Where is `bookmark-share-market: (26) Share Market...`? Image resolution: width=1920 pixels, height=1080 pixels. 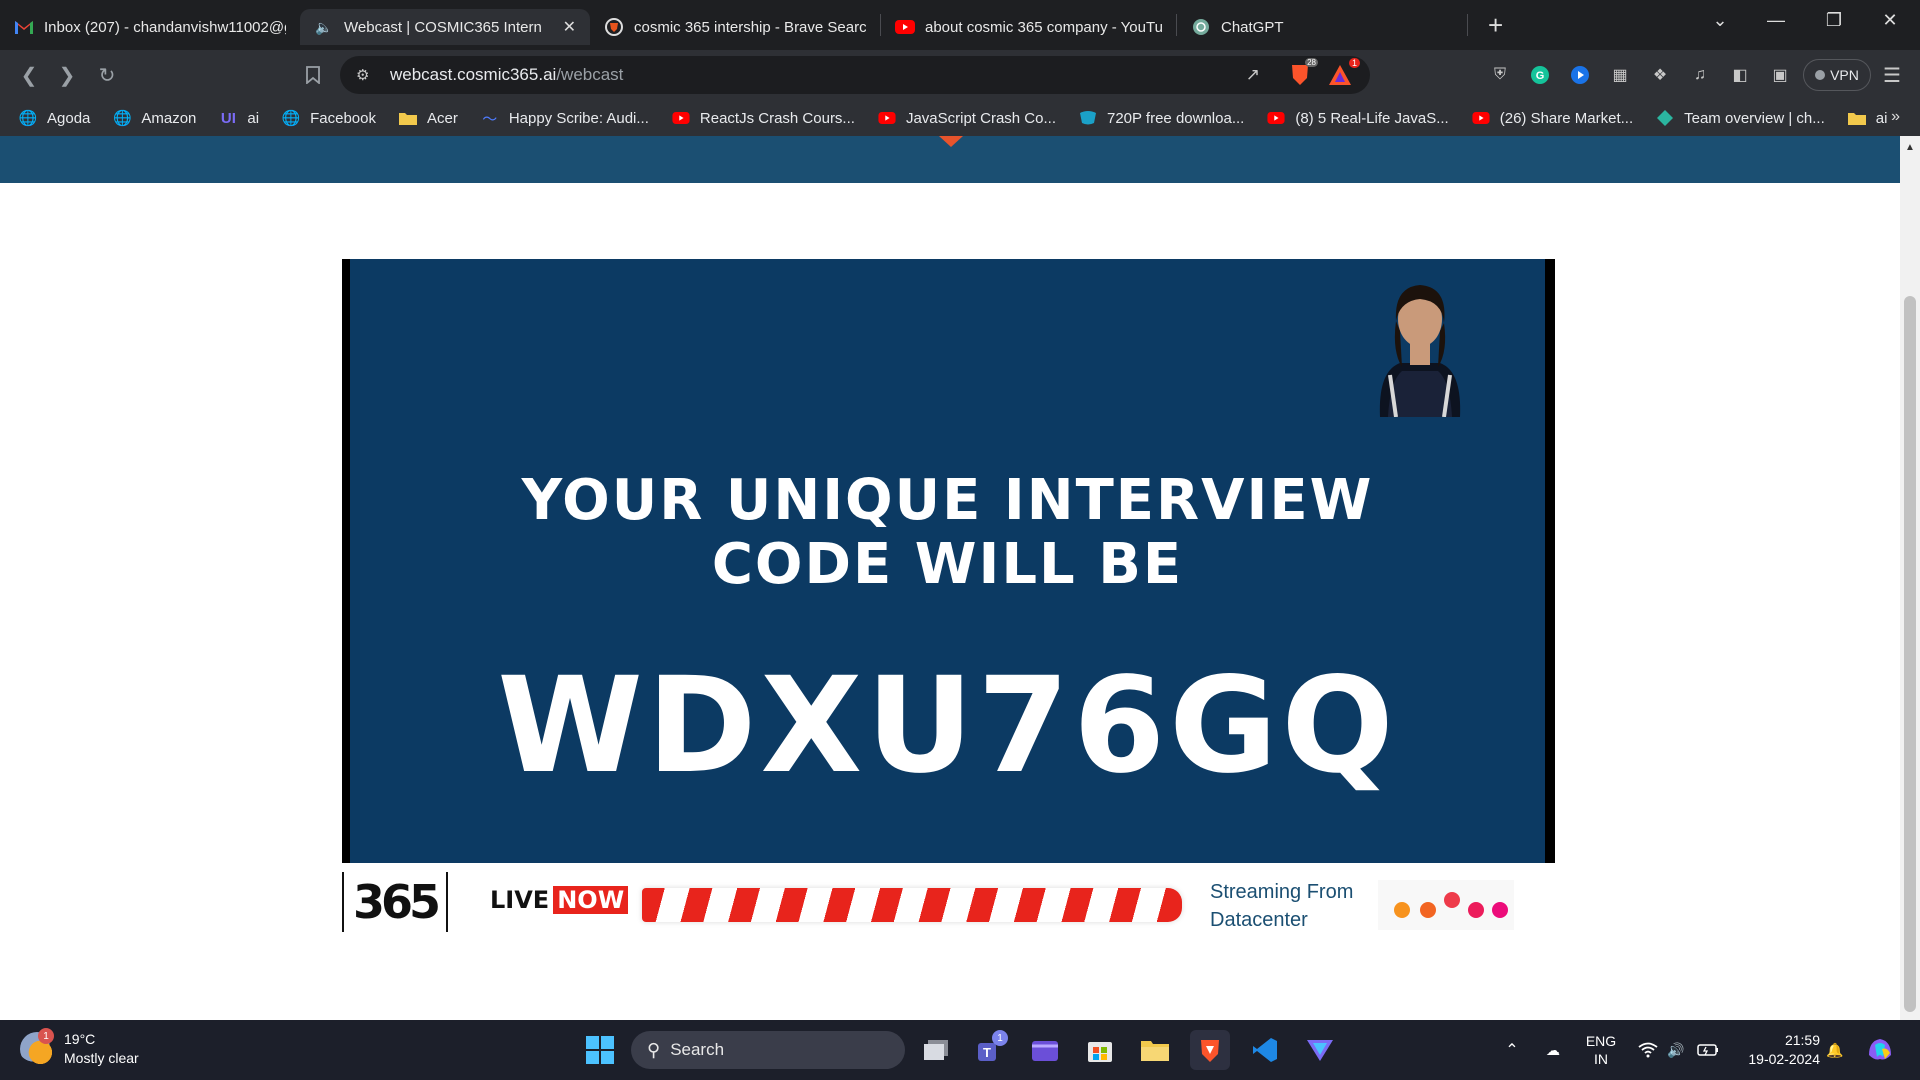
bookmark-share-market: (26) Share Market... is located at coordinates (1552, 118).